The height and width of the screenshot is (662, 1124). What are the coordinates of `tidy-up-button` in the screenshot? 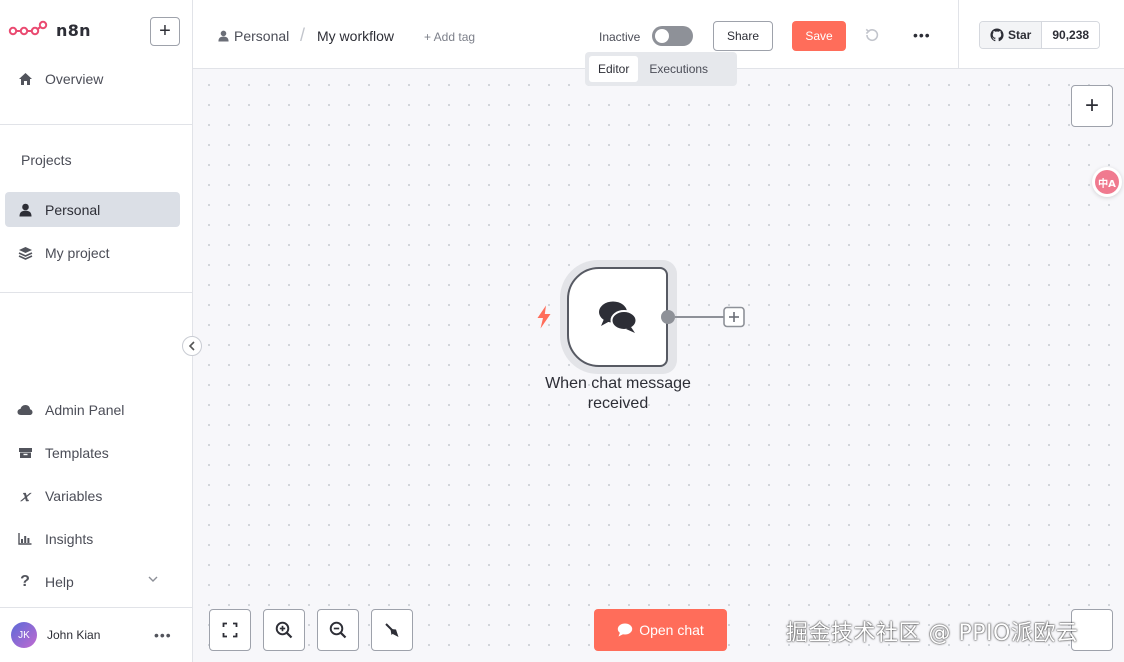 It's located at (392, 630).